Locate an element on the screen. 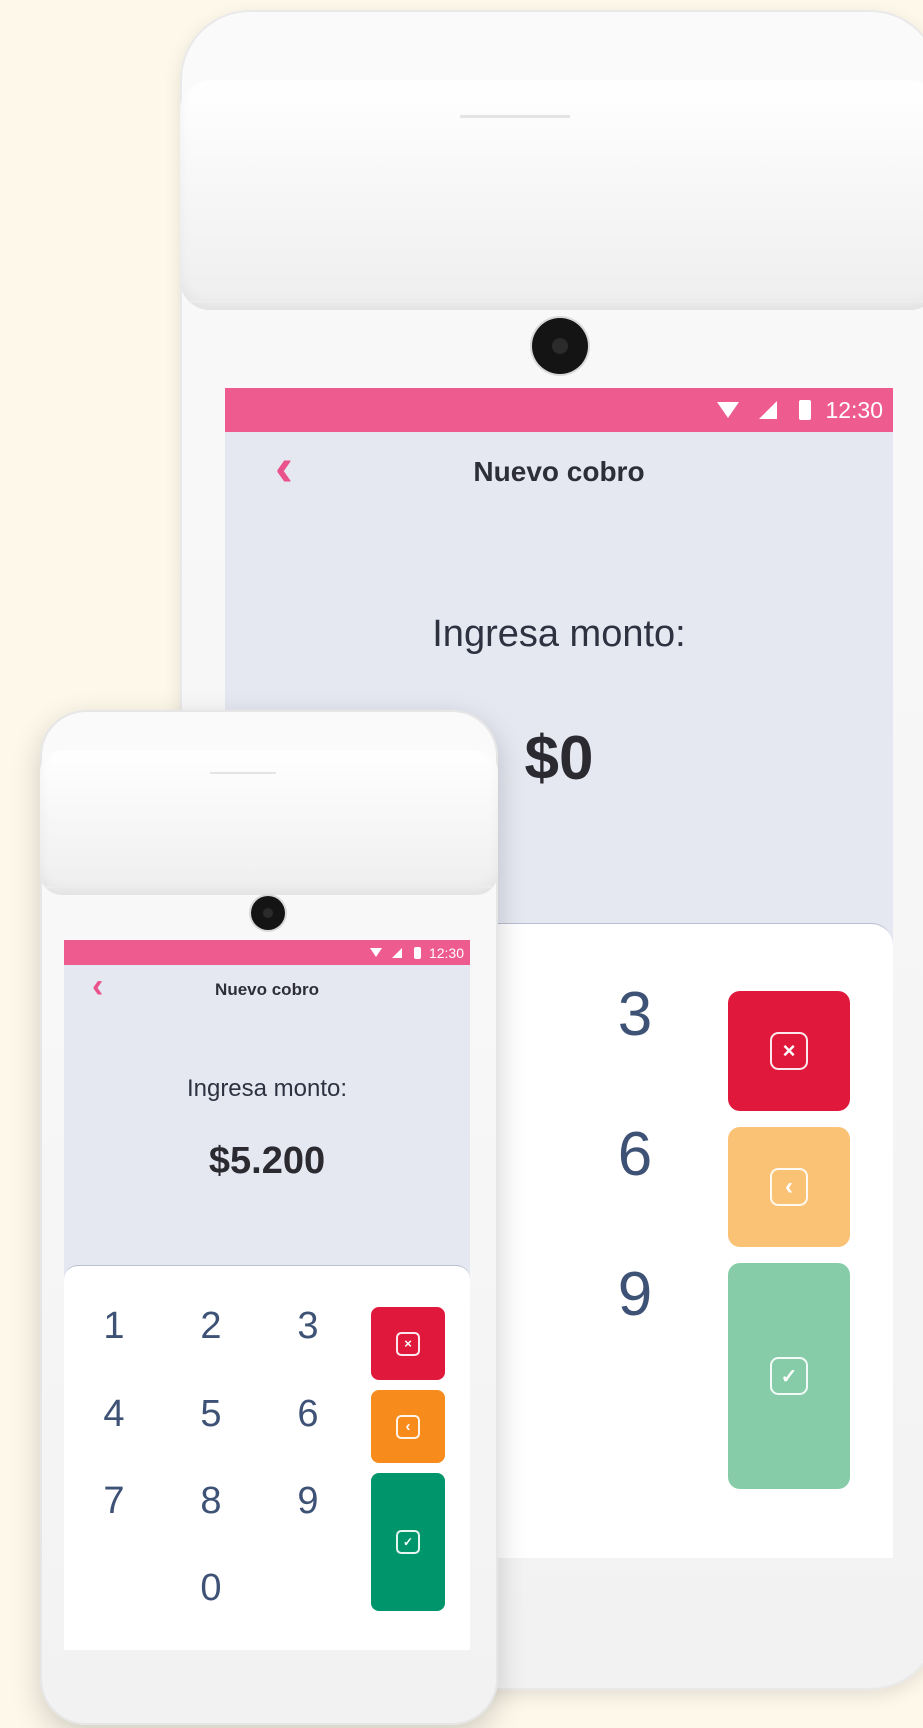 This screenshot has height=1728, width=923. key-5: 5 is located at coordinates (211, 1414).